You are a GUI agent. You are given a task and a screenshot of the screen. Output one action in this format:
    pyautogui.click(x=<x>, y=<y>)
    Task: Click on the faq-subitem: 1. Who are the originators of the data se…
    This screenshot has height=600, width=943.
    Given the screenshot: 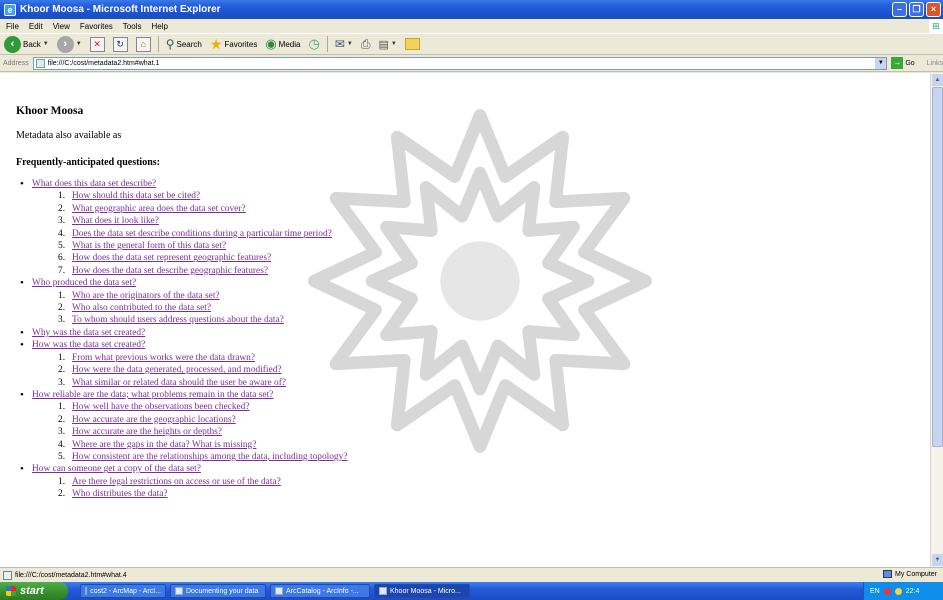 What is the action you would take?
    pyautogui.click(x=139, y=295)
    